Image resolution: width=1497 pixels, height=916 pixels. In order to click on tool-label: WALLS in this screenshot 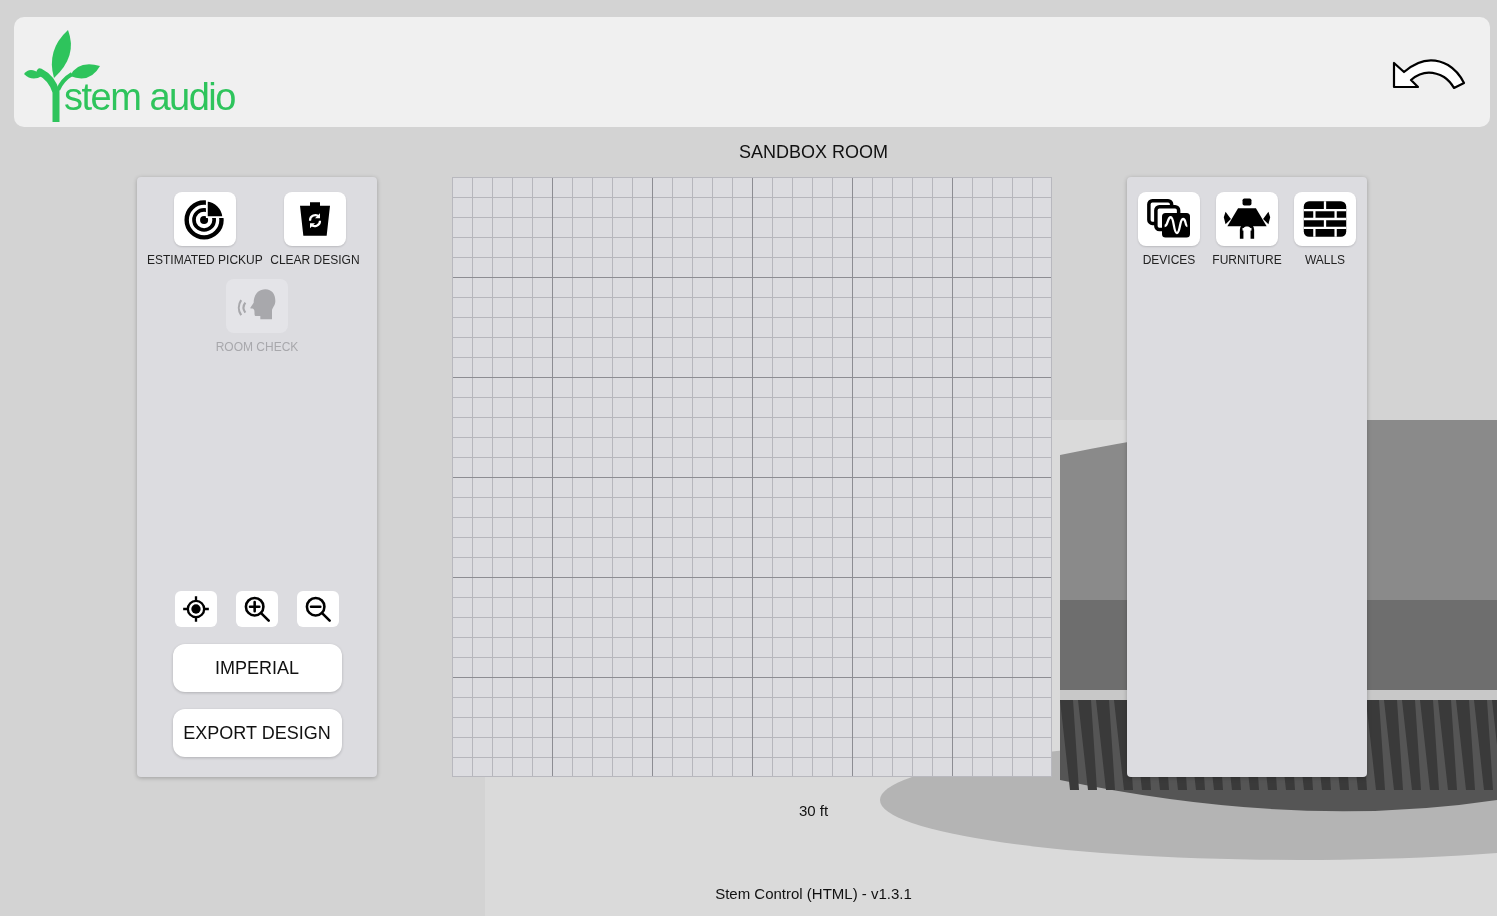, I will do `click(1325, 260)`.